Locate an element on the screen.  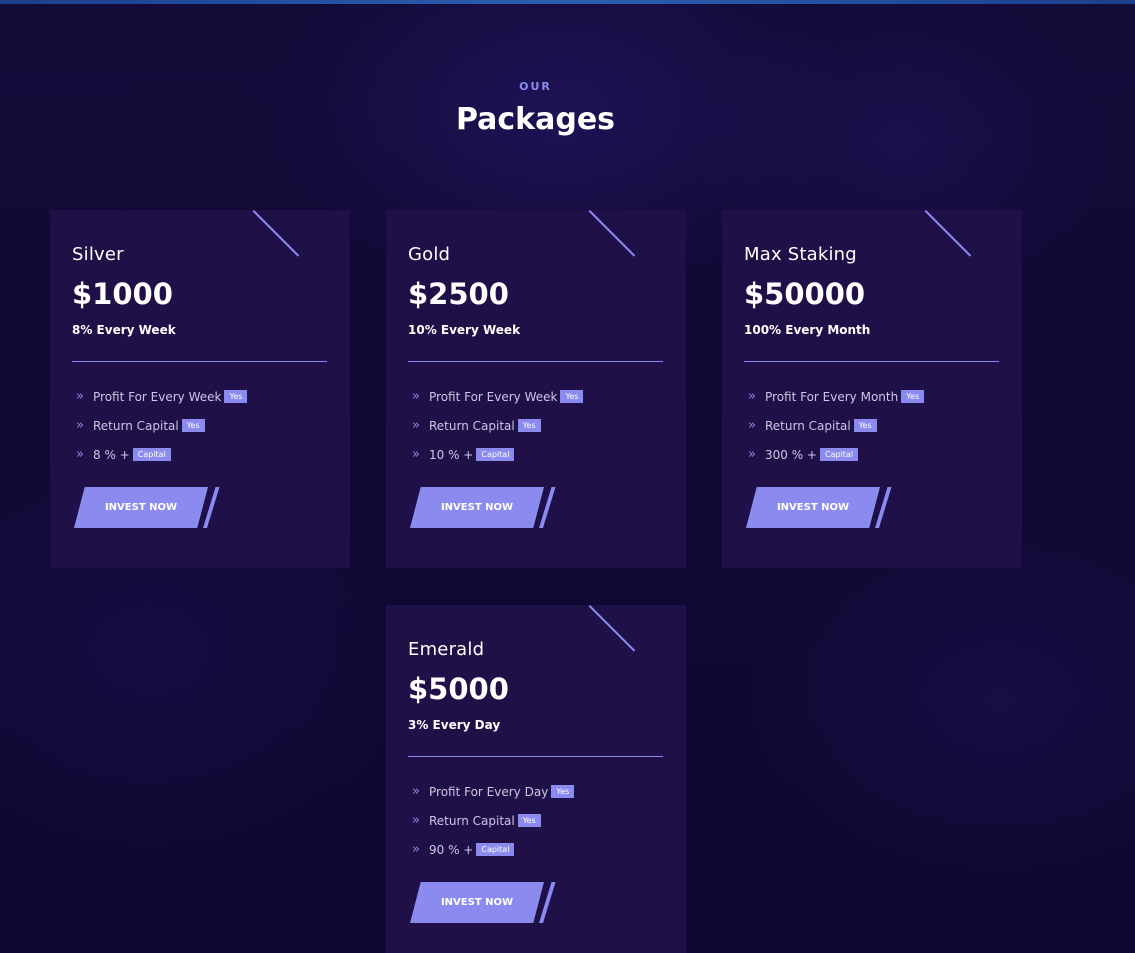
feature-item: » Profit For Every Day Yes is located at coordinates (536, 791).